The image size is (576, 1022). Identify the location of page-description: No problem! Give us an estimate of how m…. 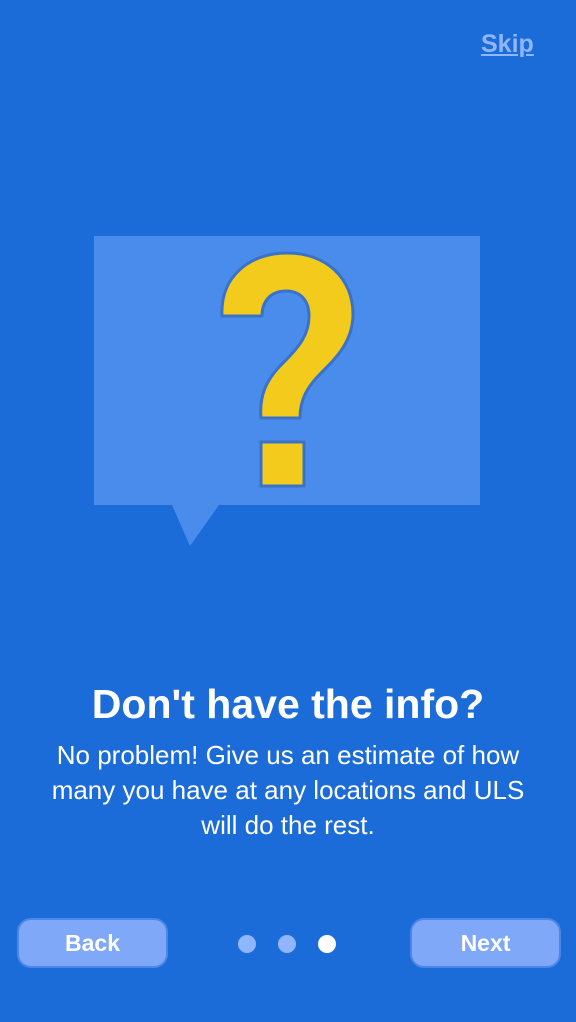
(288, 790).